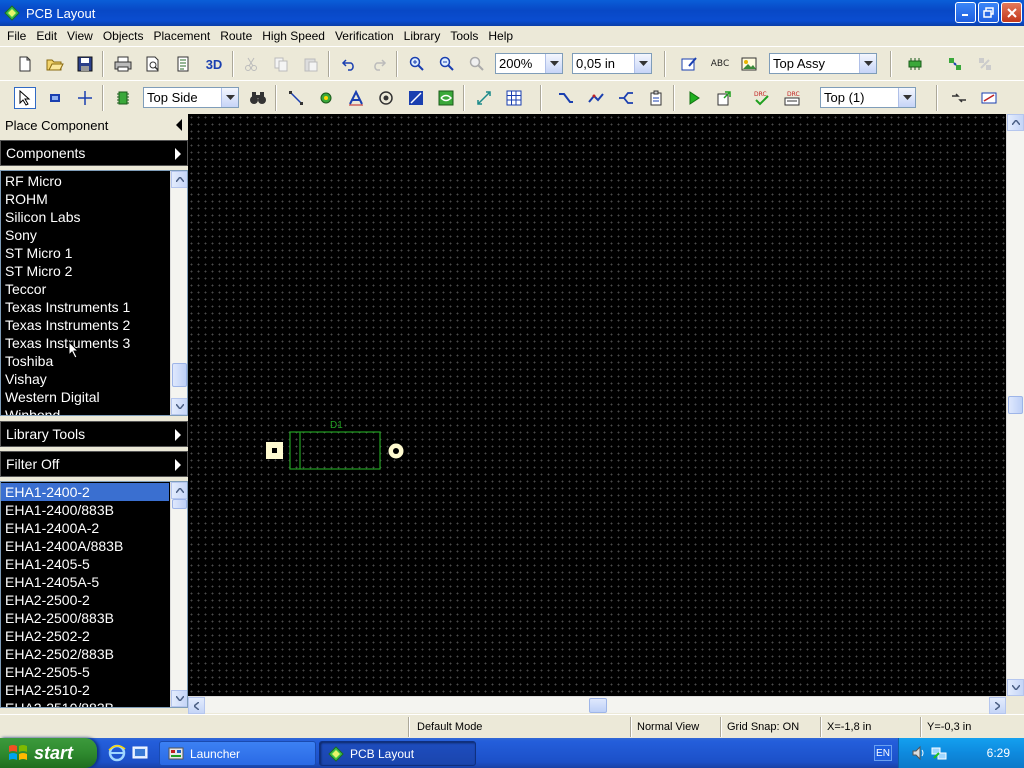  I want to click on language-indicator: EN, so click(883, 753).